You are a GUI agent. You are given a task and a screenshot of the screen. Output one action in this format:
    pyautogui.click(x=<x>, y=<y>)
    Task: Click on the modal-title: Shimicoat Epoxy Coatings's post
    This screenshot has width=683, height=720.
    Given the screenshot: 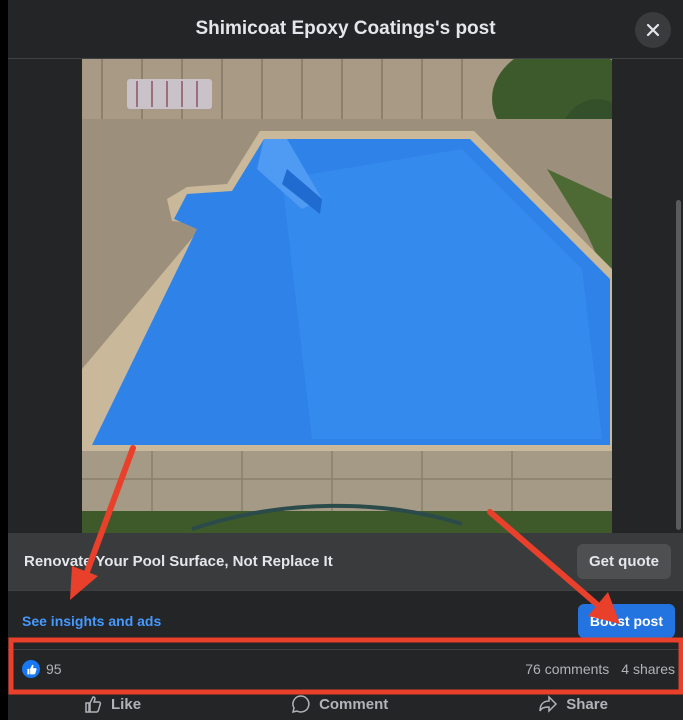 What is the action you would take?
    pyautogui.click(x=345, y=28)
    